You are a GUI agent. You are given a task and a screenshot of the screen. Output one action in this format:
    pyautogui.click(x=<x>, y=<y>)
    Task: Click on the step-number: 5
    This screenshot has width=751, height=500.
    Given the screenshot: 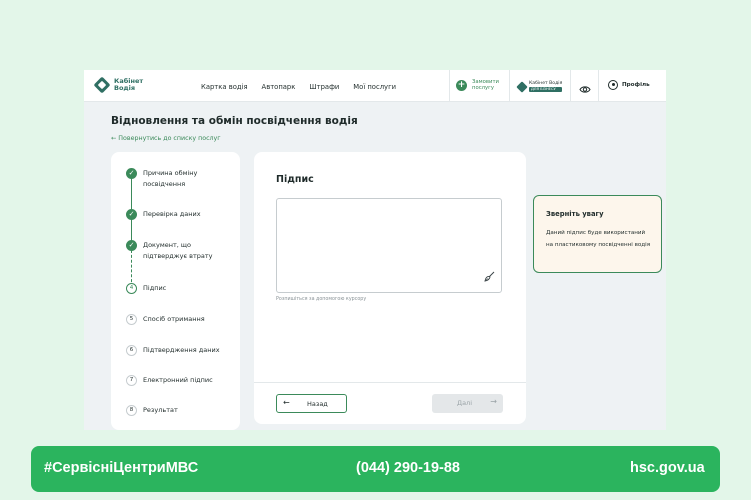 What is the action you would take?
    pyautogui.click(x=131, y=319)
    